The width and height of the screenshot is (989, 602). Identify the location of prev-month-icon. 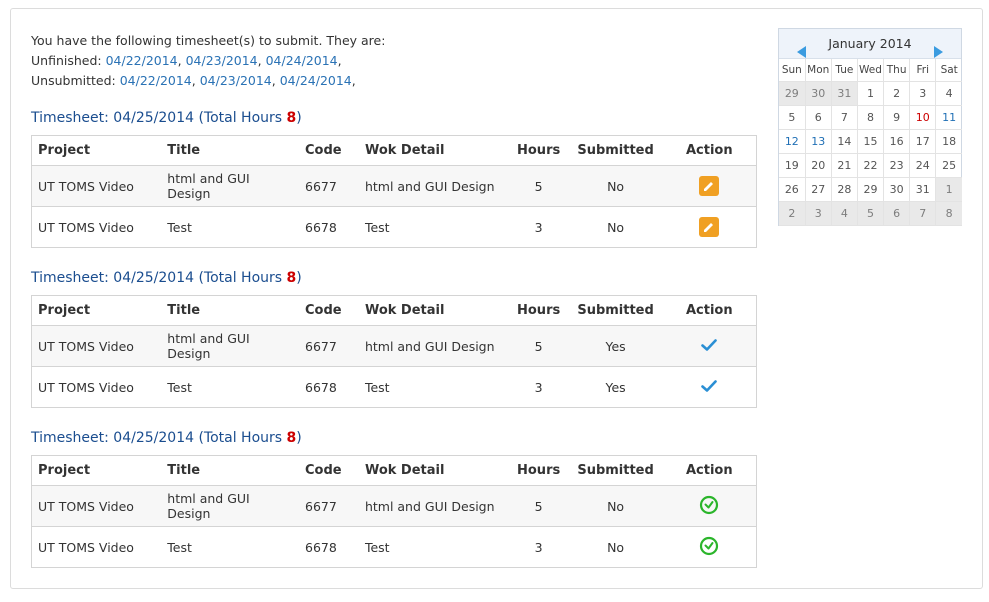
(802, 54).